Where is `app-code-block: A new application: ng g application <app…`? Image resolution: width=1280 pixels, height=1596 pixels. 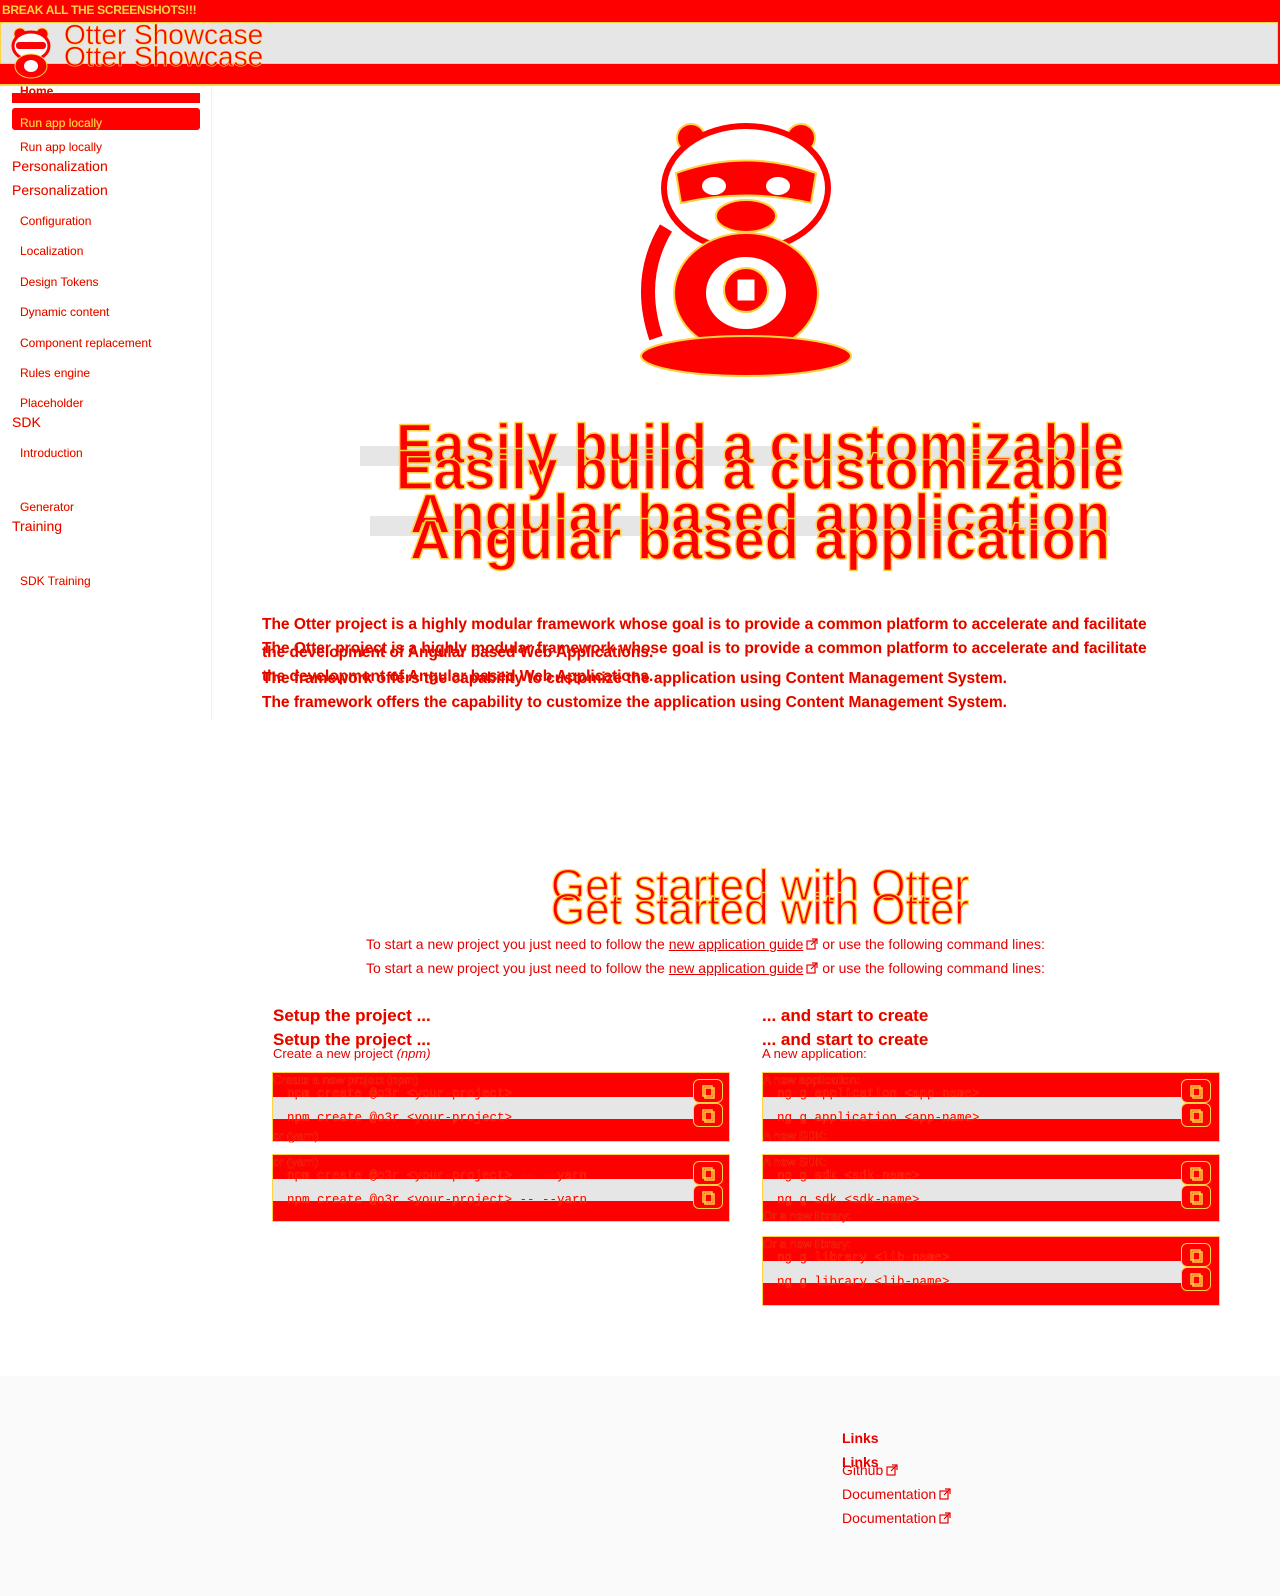
app-code-block: A new application: ng g application <app… is located at coordinates (991, 1107).